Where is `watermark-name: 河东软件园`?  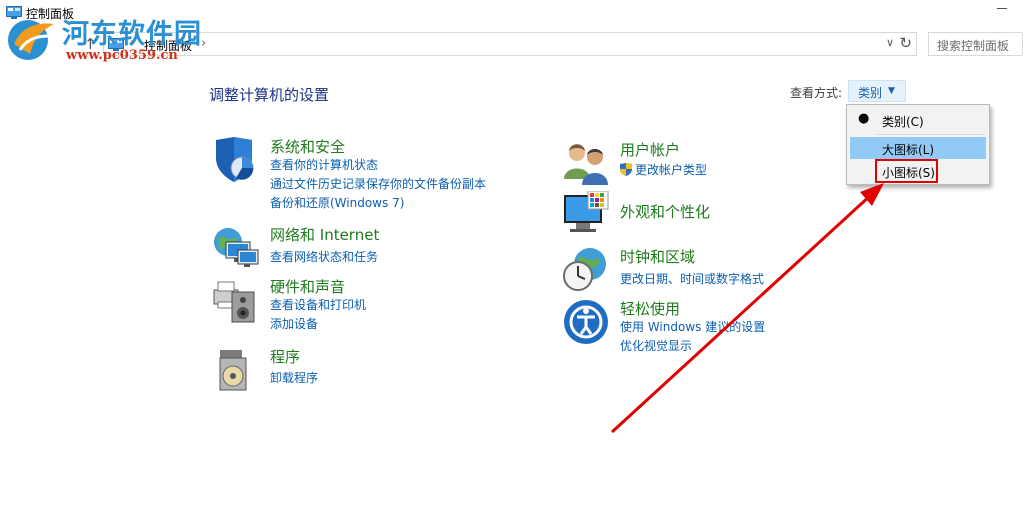 watermark-name: 河东软件园 is located at coordinates (132, 34).